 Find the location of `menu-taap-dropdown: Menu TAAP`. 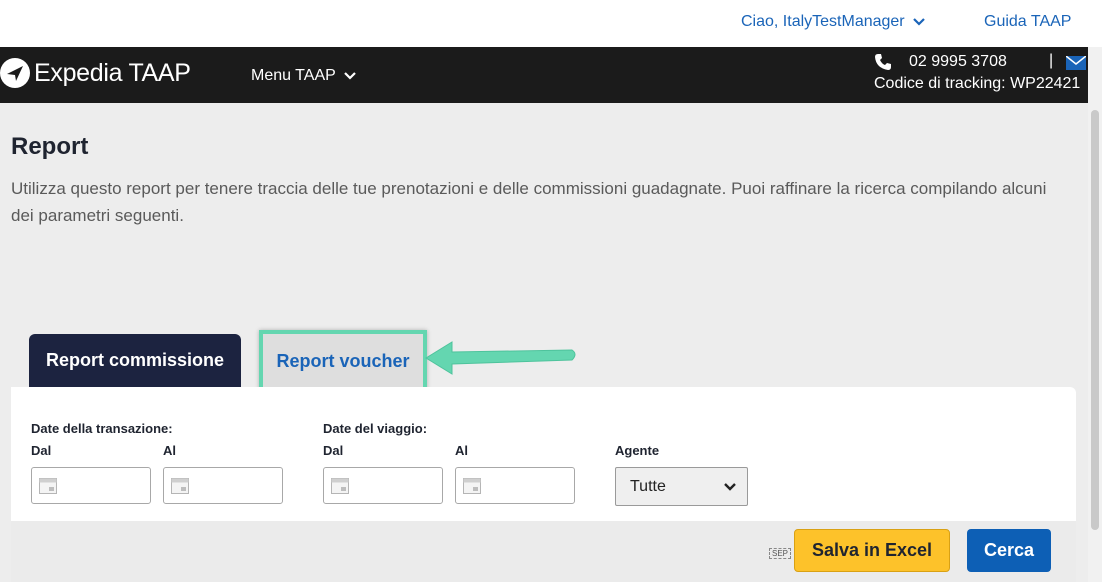

menu-taap-dropdown: Menu TAAP is located at coordinates (303, 76).